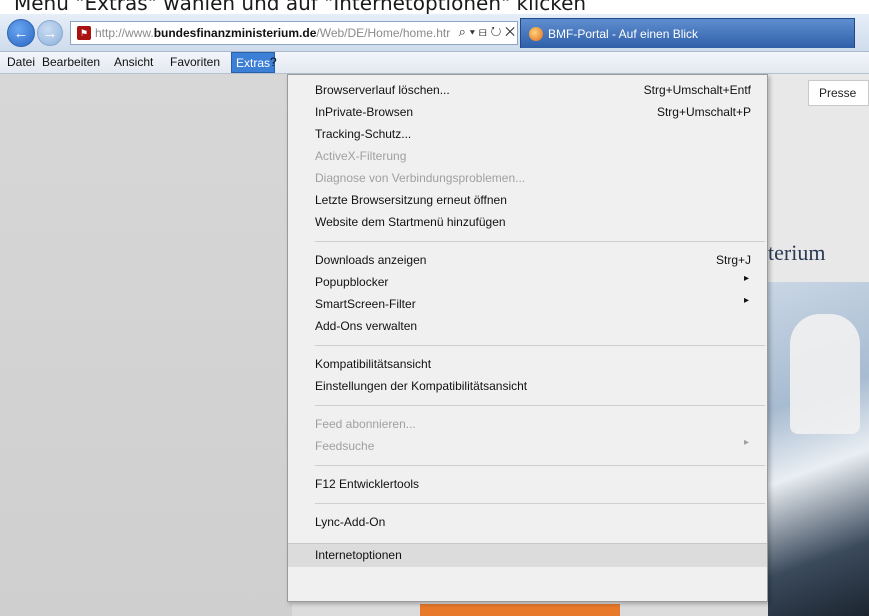  I want to click on orange-banner, so click(520, 610).